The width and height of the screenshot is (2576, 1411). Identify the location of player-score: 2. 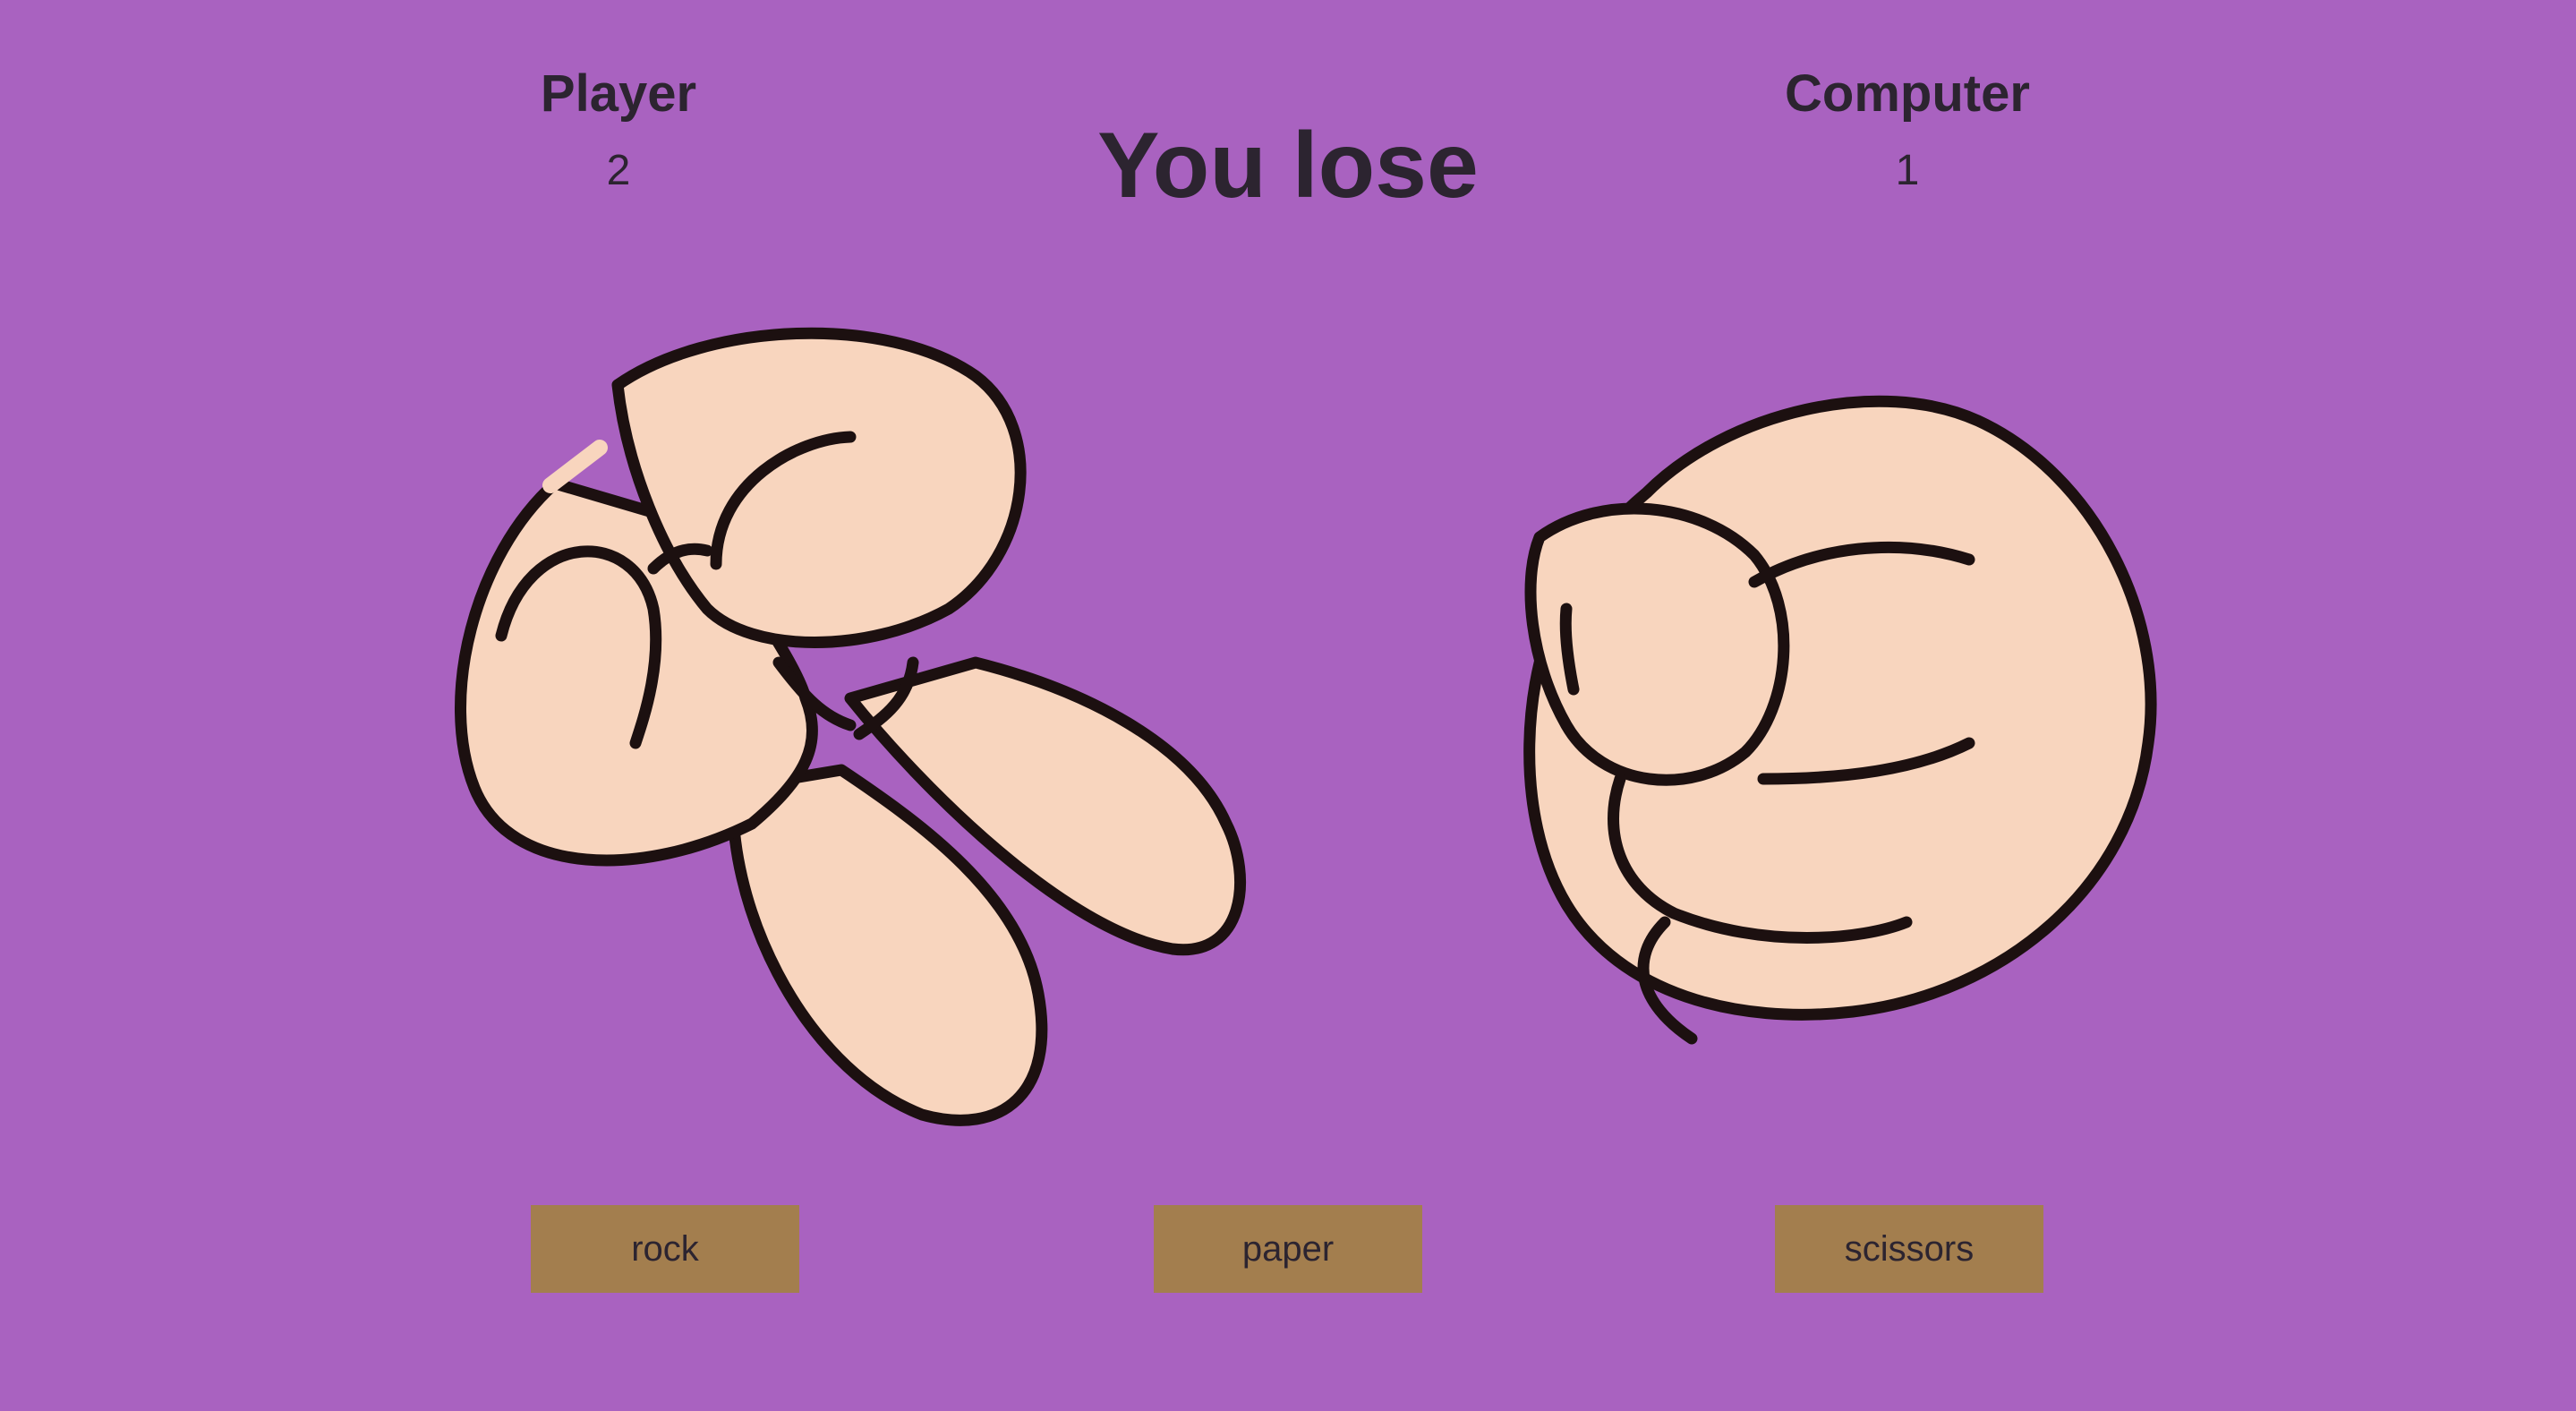
(618, 170).